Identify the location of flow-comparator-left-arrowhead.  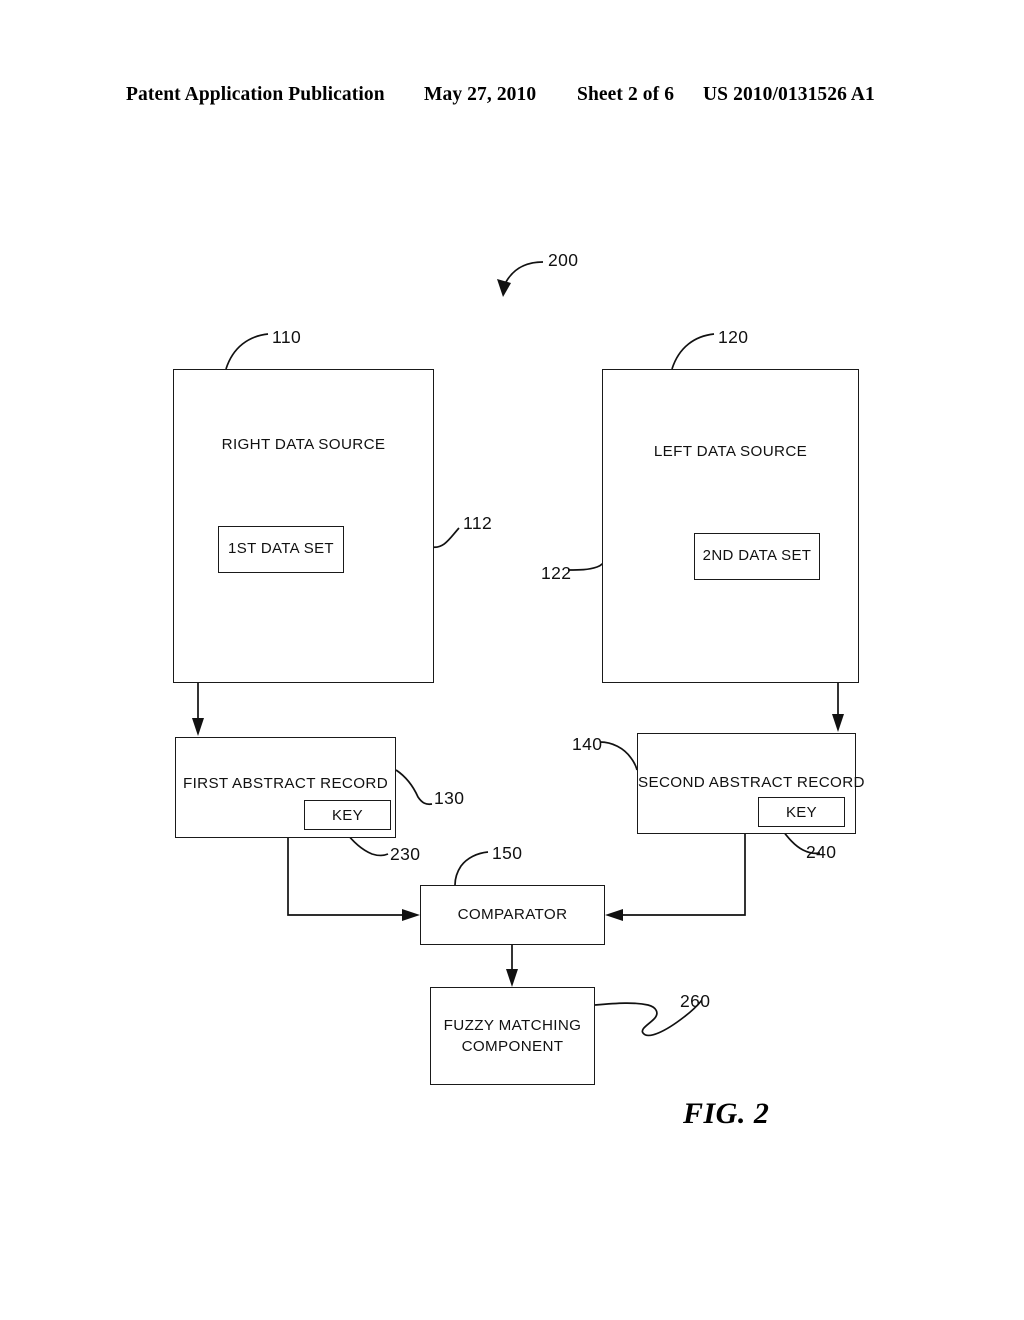
(411, 915).